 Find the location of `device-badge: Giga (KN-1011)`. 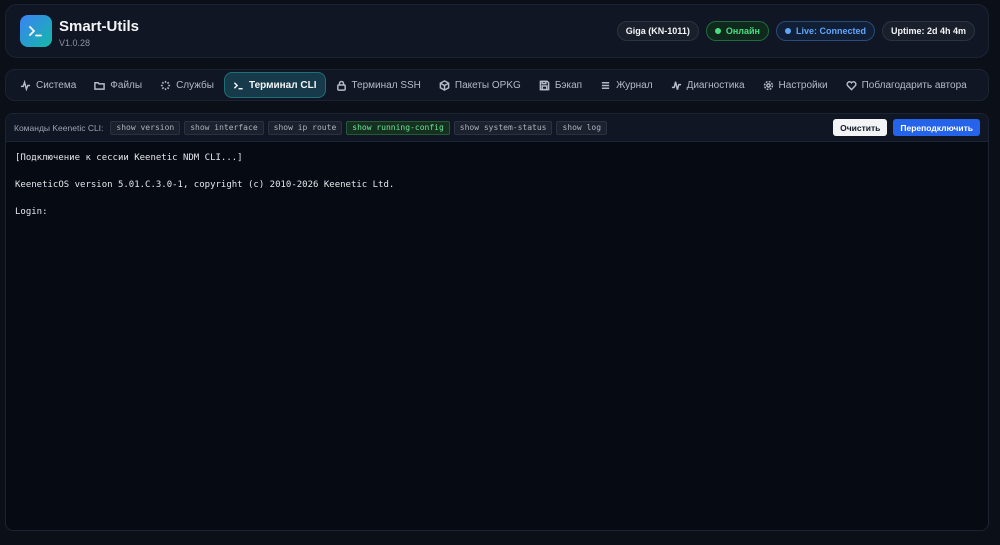

device-badge: Giga (KN-1011) is located at coordinates (657, 31).